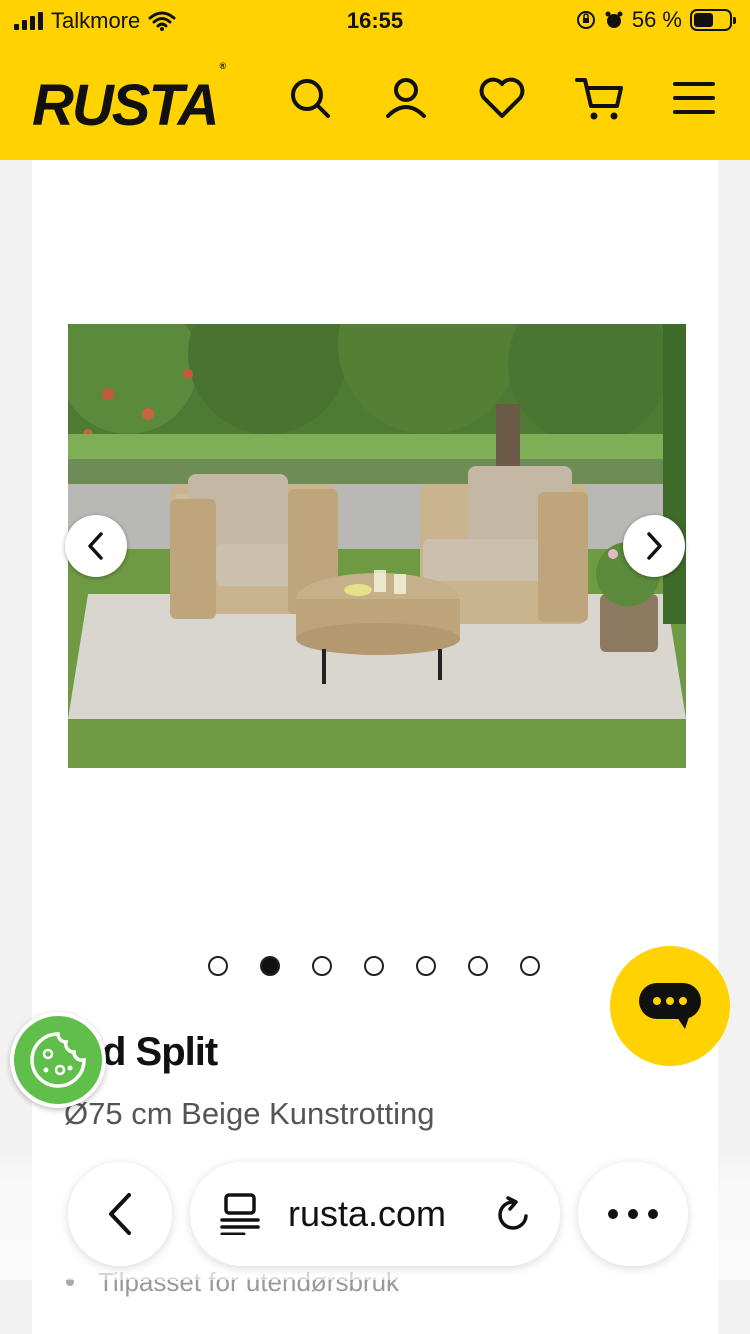 Image resolution: width=750 pixels, height=1334 pixels. I want to click on menu-button, so click(694, 98).